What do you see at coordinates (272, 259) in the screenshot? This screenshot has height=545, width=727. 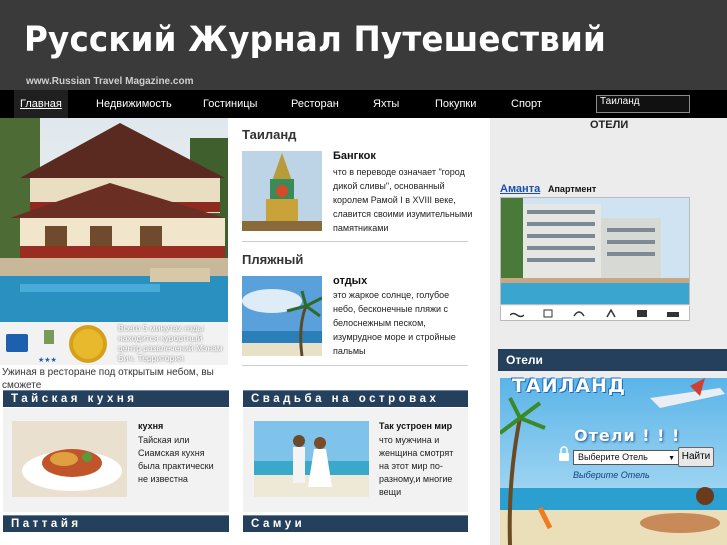 I see `section-title-beach: Пляжный` at bounding box center [272, 259].